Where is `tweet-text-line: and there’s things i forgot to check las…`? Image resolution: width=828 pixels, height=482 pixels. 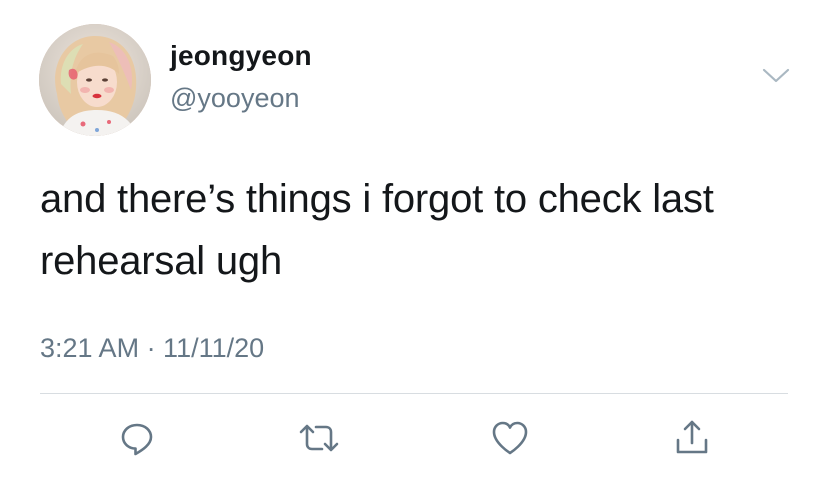
tweet-text-line: and there’s things i forgot to check las… is located at coordinates (377, 199).